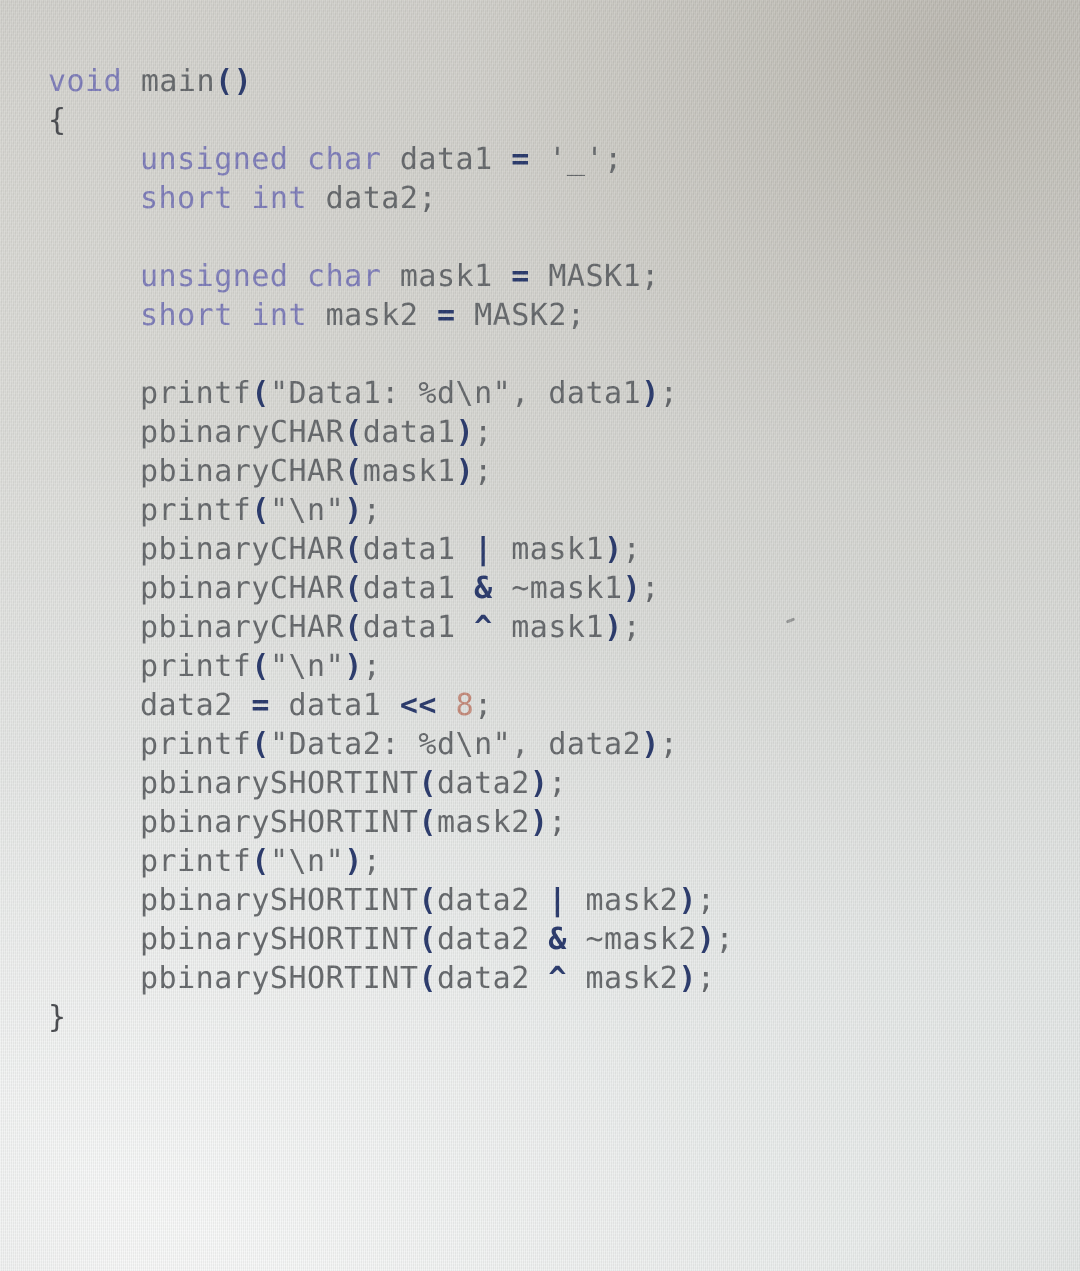  Describe the element at coordinates (530, 315) in the screenshot. I see `code-token: MASK2;` at that location.